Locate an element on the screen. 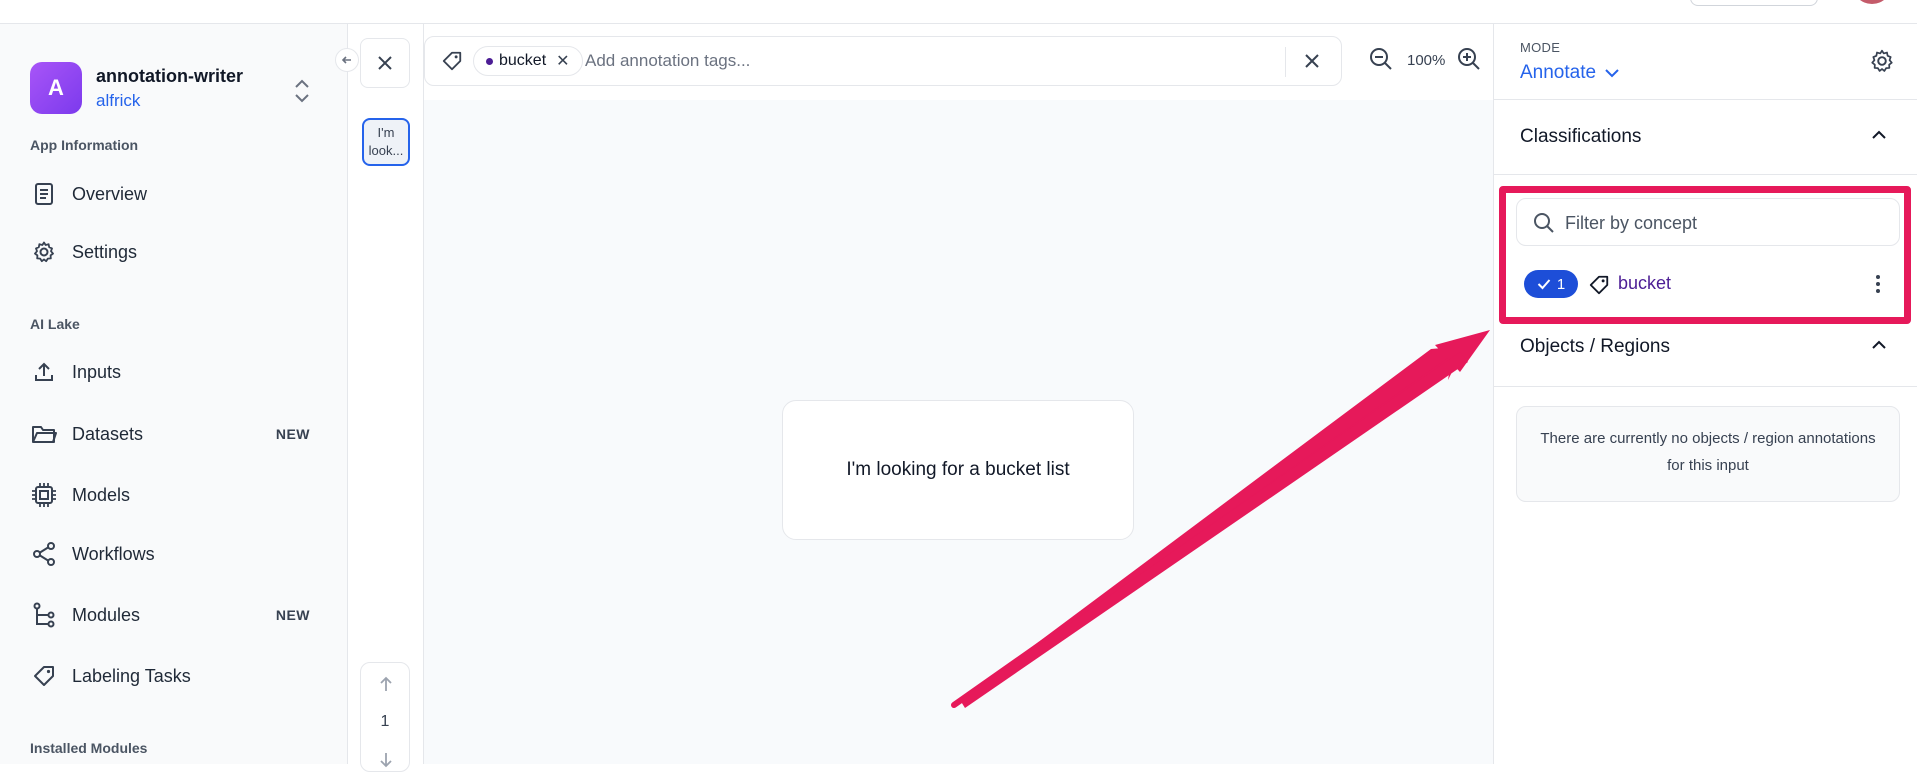  folder-icon is located at coordinates (44, 434).